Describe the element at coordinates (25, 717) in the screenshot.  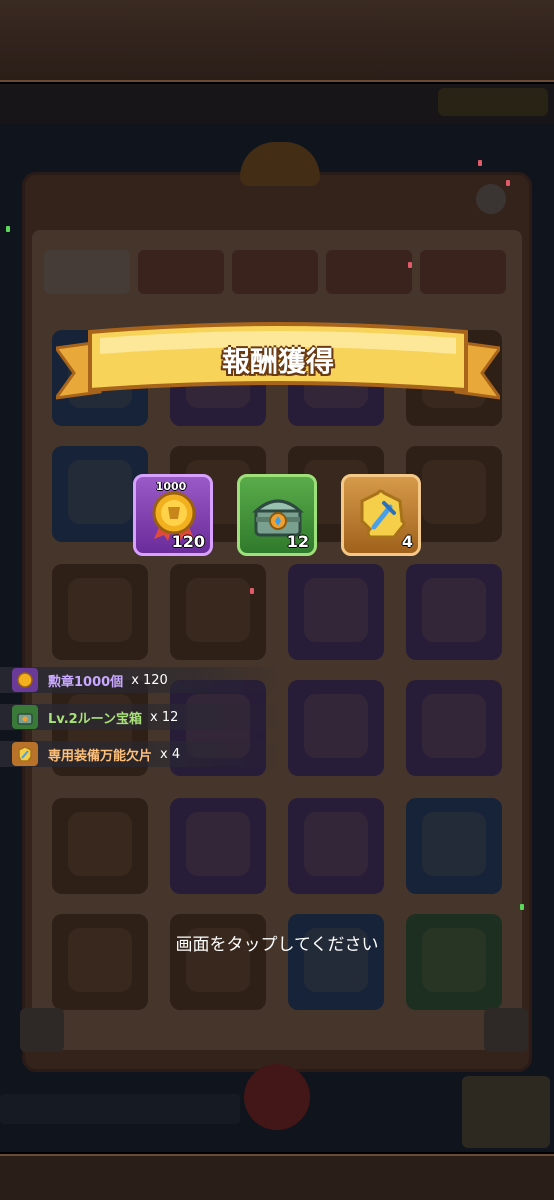
I see `green-chest-icon` at that location.